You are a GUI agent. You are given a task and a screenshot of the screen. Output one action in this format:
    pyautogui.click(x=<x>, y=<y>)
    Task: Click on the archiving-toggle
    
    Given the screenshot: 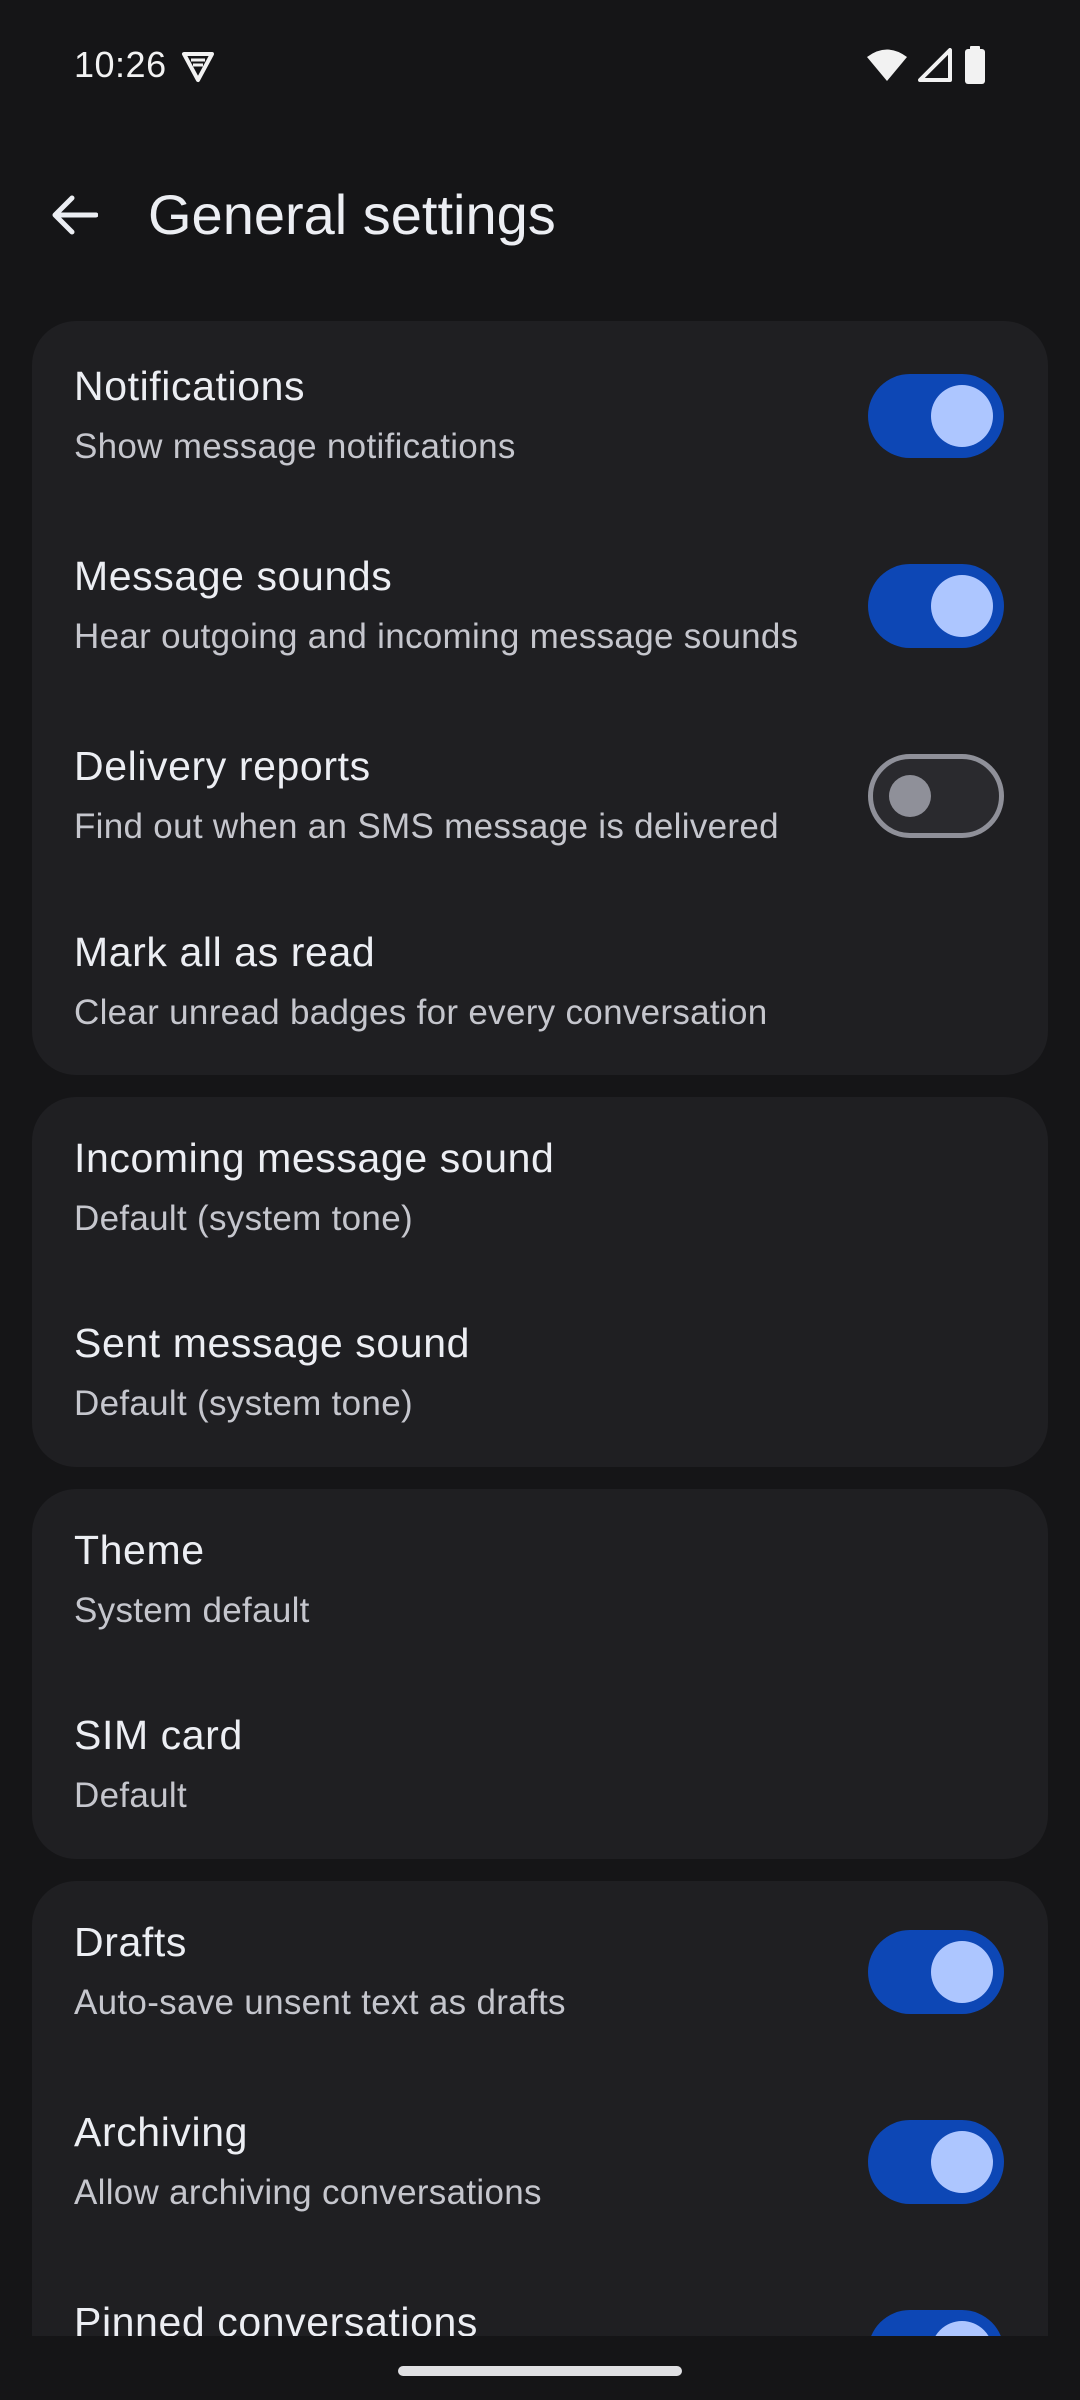 What is the action you would take?
    pyautogui.click(x=936, y=2162)
    